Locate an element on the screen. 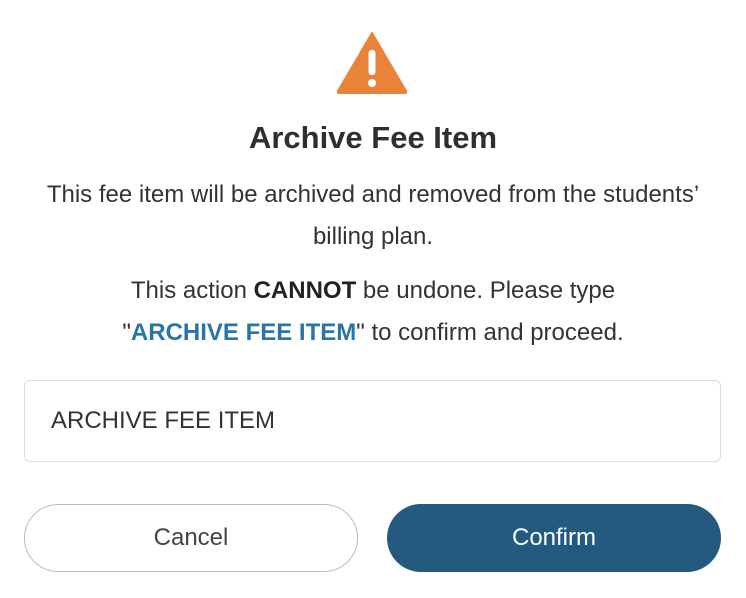 The height and width of the screenshot is (598, 746). warning-emphasis: CANNOT is located at coordinates (305, 290).